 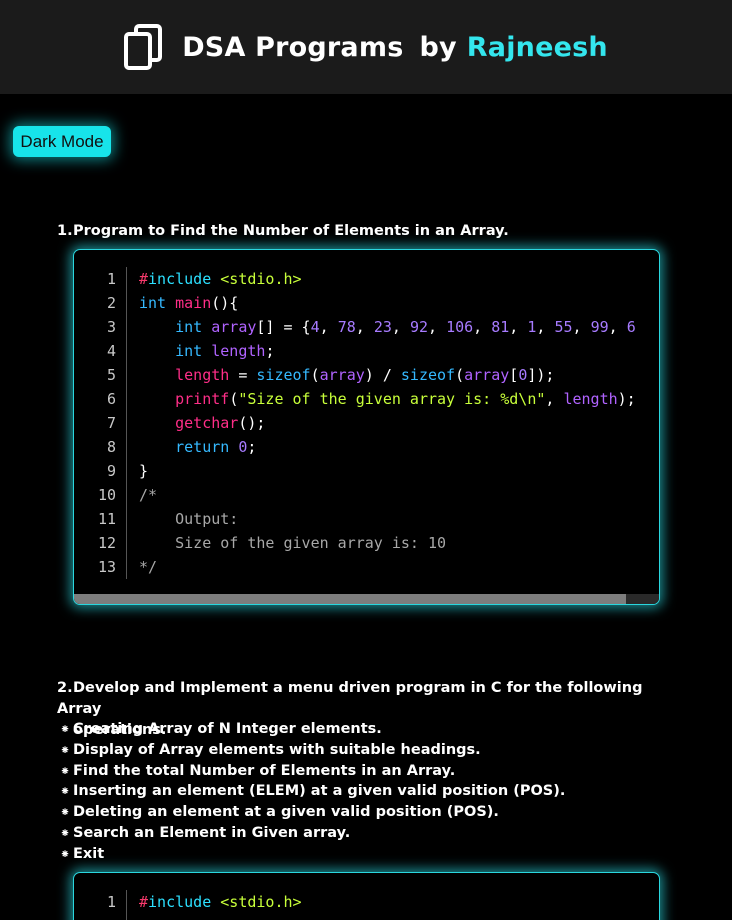 I want to click on line-number: 3, so click(x=111, y=327).